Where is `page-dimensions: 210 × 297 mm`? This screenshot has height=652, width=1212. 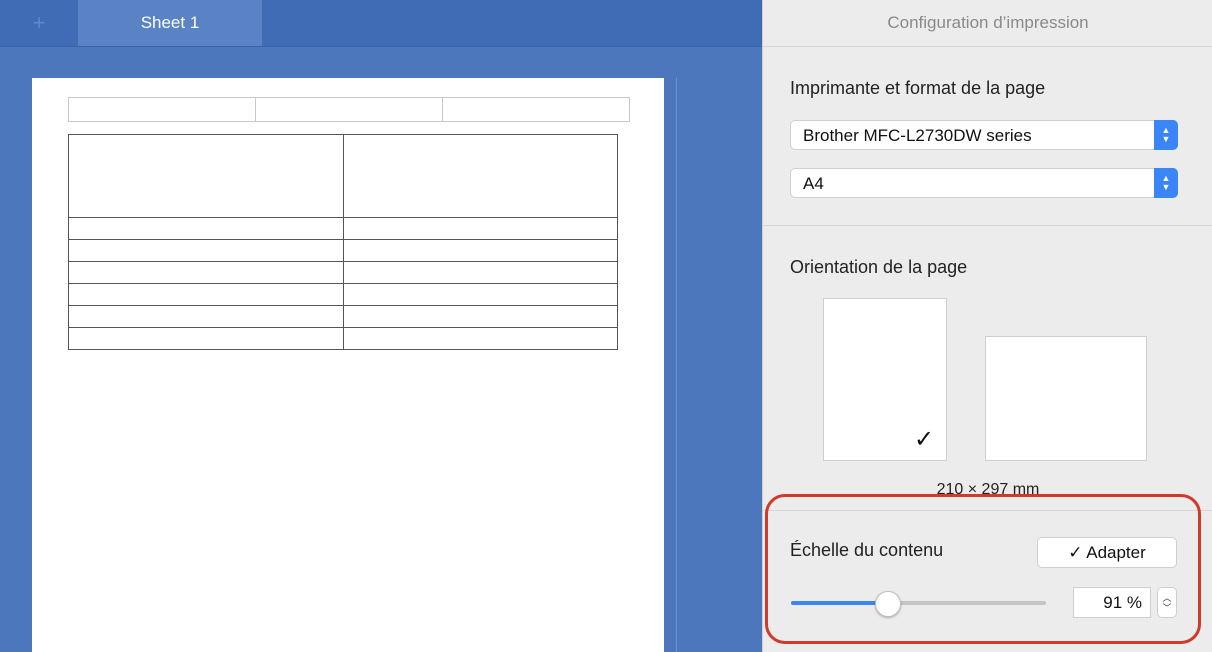
page-dimensions: 210 × 297 mm is located at coordinates (988, 489).